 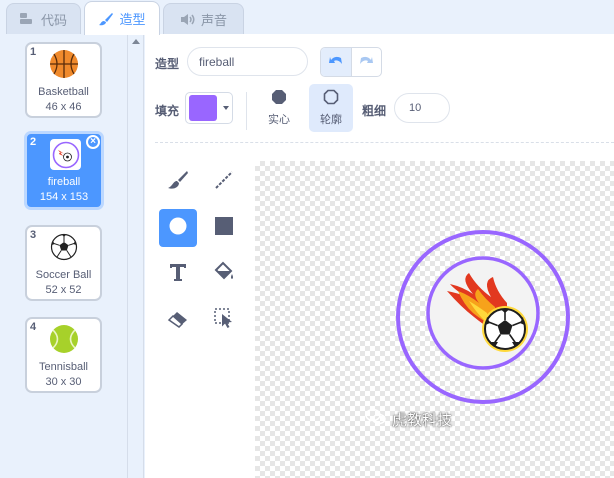 I want to click on undo-button, so click(x=336, y=62).